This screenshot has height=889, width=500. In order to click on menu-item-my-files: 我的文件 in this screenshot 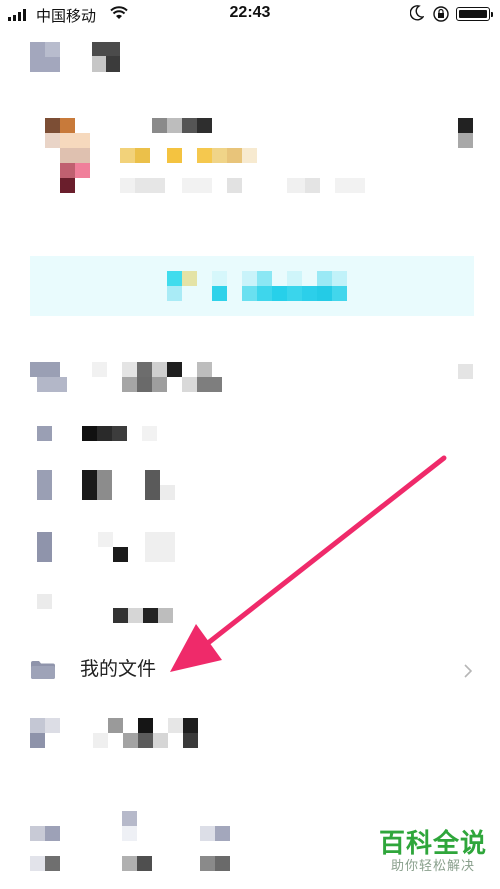, I will do `click(250, 670)`.